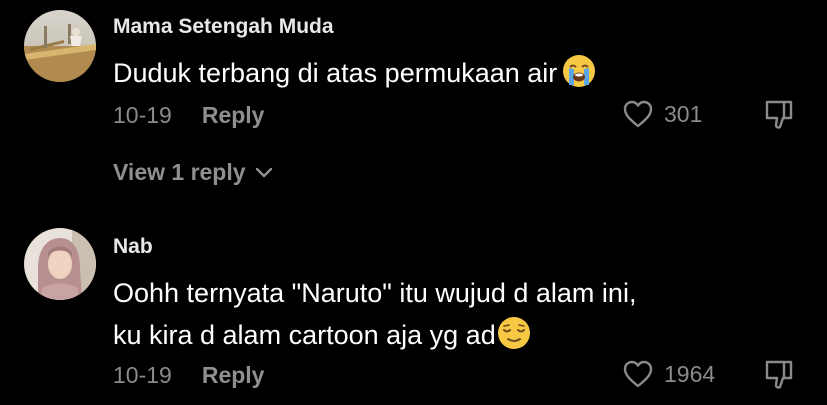 This screenshot has width=827, height=405. What do you see at coordinates (263, 172) in the screenshot?
I see `chevron-down-icon` at bounding box center [263, 172].